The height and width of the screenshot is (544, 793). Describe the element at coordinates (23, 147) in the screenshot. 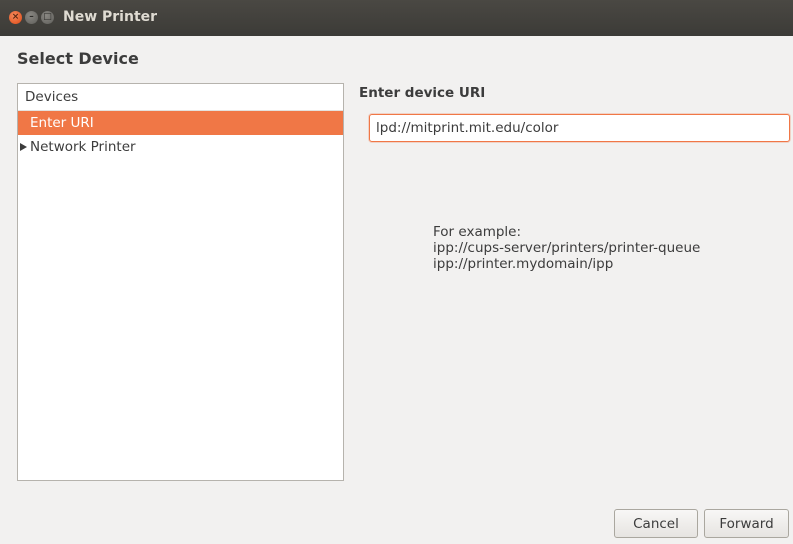

I see `expander-triangle-icon` at that location.